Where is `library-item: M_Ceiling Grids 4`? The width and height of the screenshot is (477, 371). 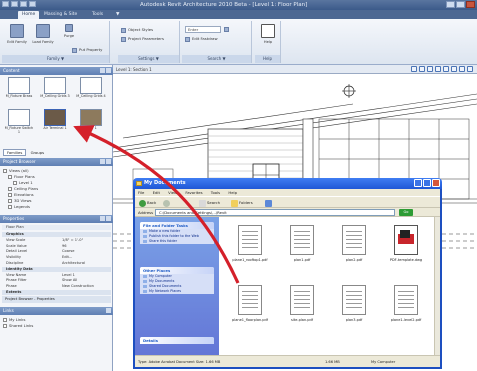 library-item: M_Ceiling Grids 4 is located at coordinates (91, 91).